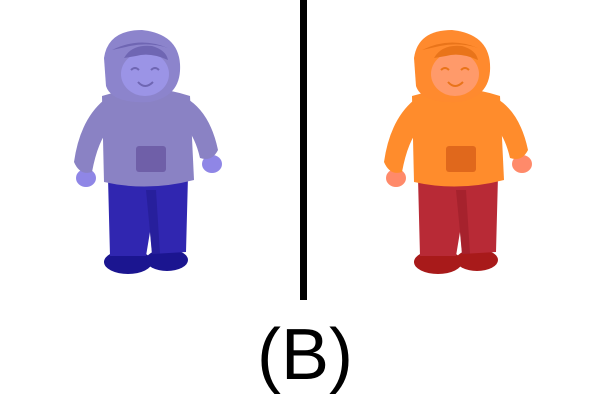 The height and width of the screenshot is (400, 610). I want to click on orange-toy-figure, so click(458, 152).